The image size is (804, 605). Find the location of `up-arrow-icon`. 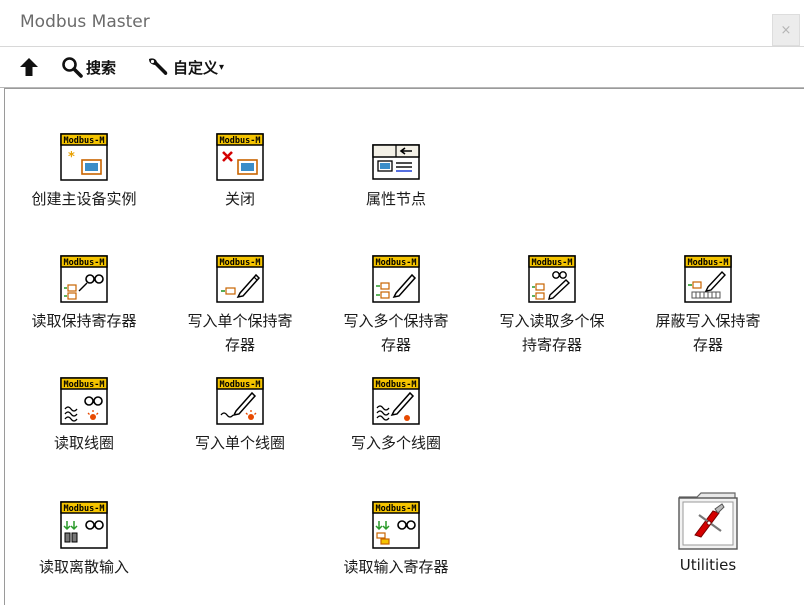

up-arrow-icon is located at coordinates (29, 67).